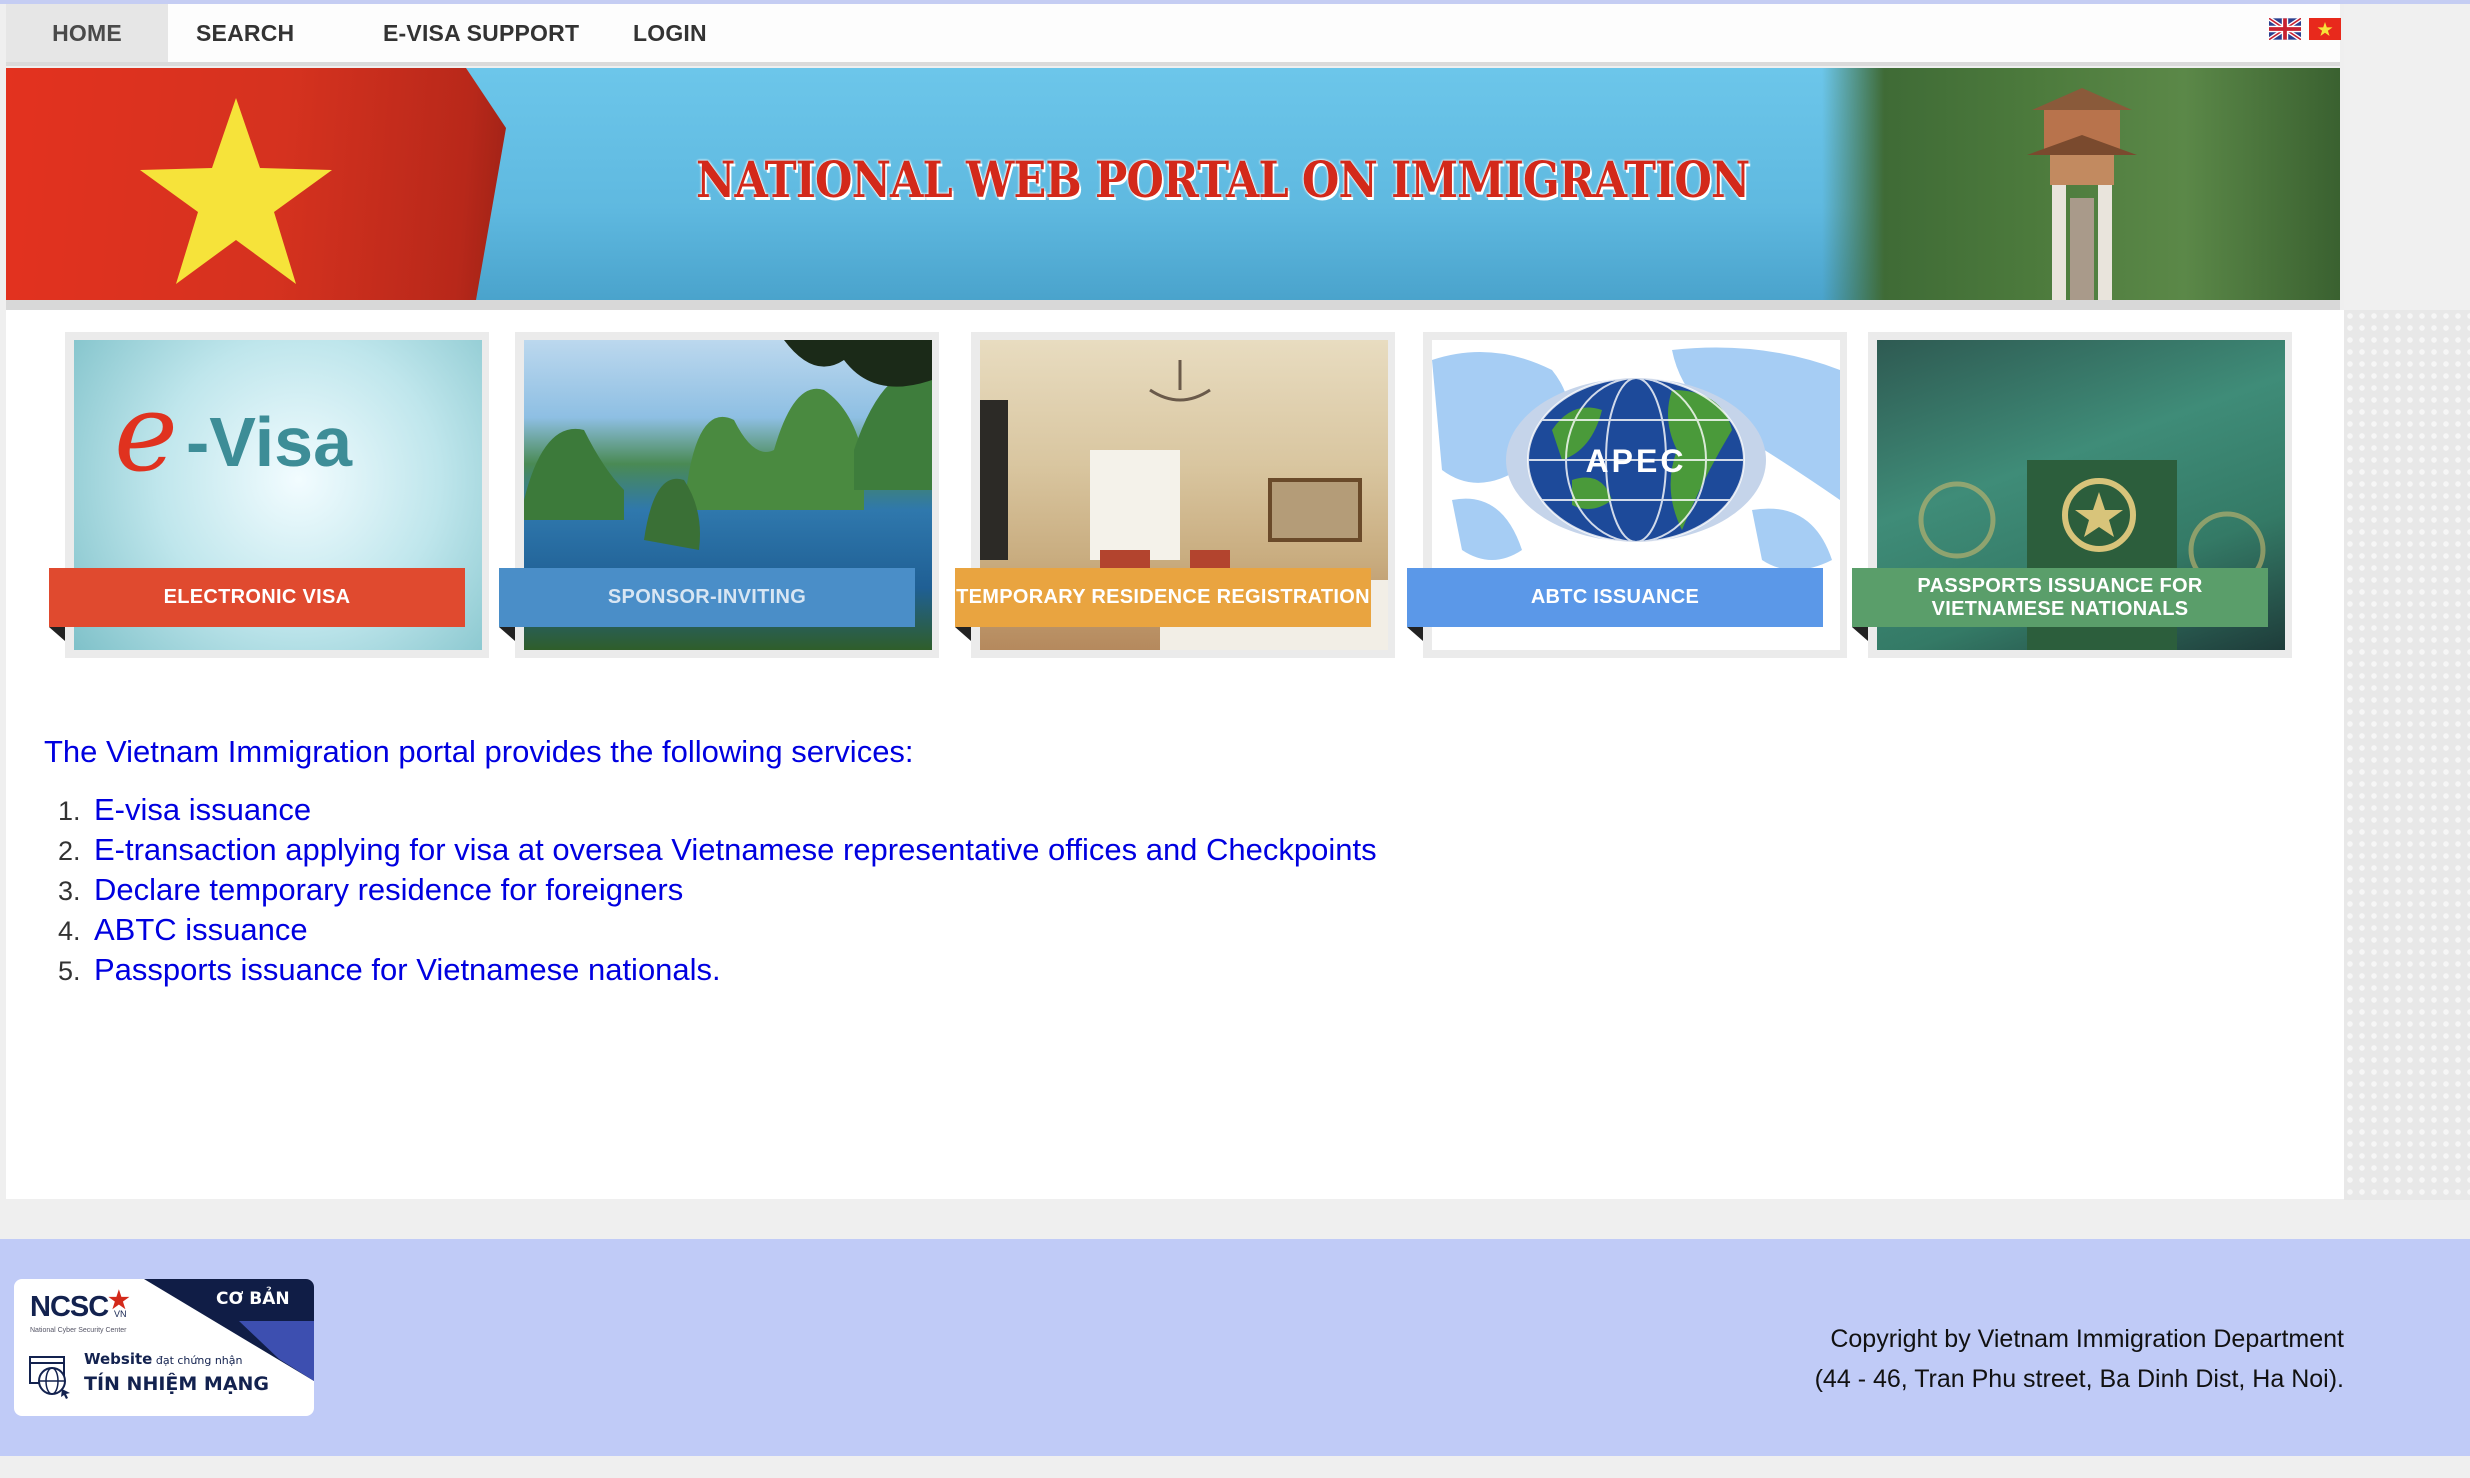 The image size is (2470, 1478). What do you see at coordinates (481, 33) in the screenshot?
I see `nav-evisa-support: E-VISA SUPPORT` at bounding box center [481, 33].